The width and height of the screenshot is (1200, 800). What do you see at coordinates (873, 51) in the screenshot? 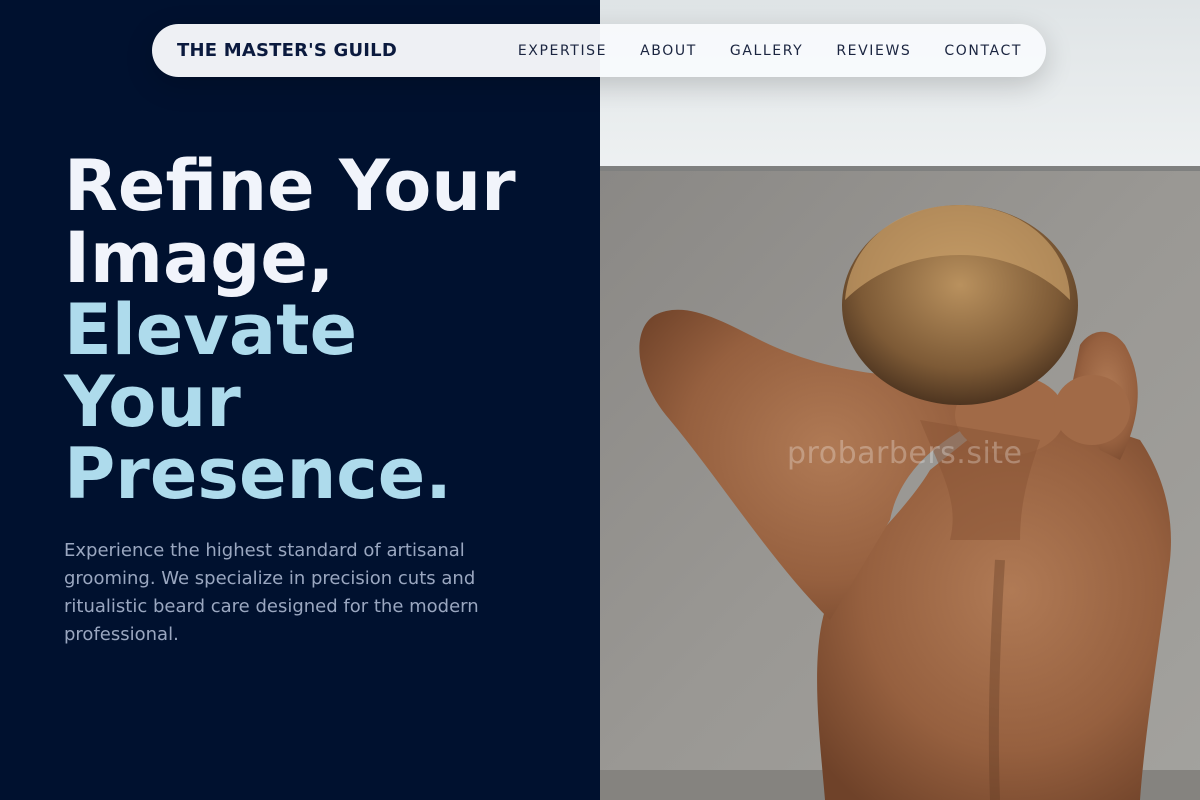
I see `nav-link-reviews: REVIEWS` at bounding box center [873, 51].